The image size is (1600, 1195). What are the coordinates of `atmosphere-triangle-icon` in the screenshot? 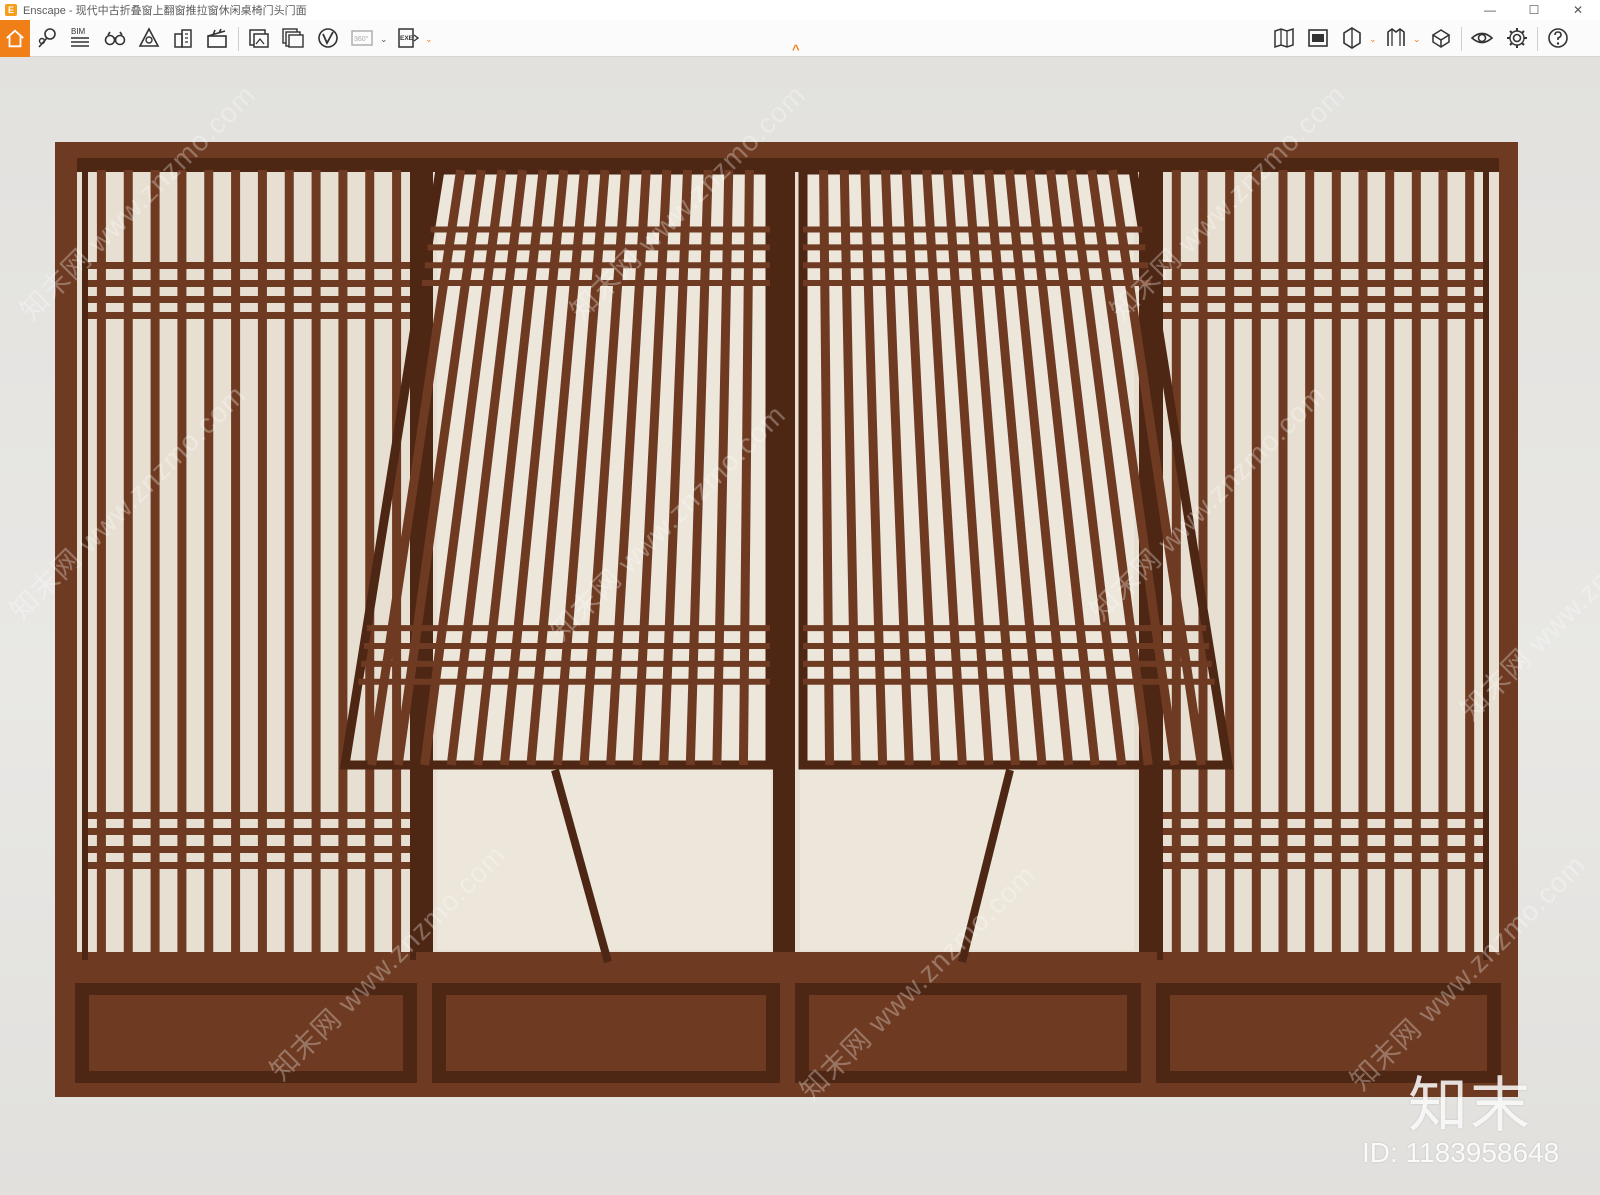 It's located at (149, 37).